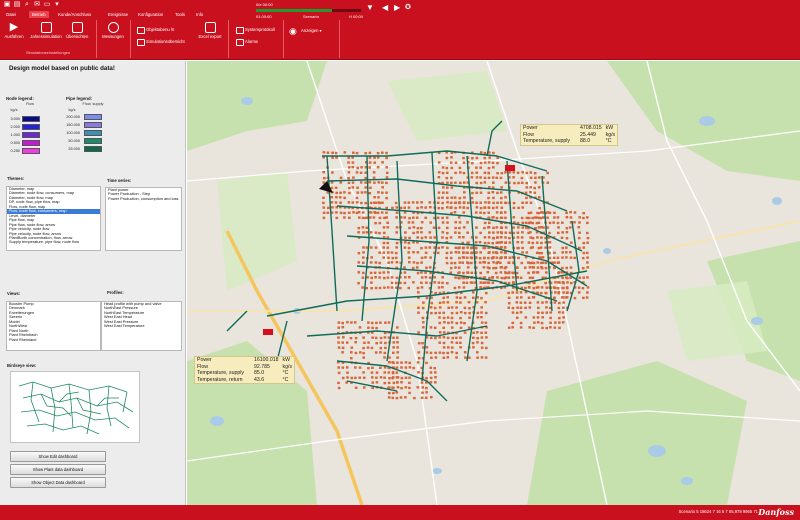 The width and height of the screenshot is (800, 520). I want to click on tab-kunde: Kunde/Anschluss, so click(74, 14).